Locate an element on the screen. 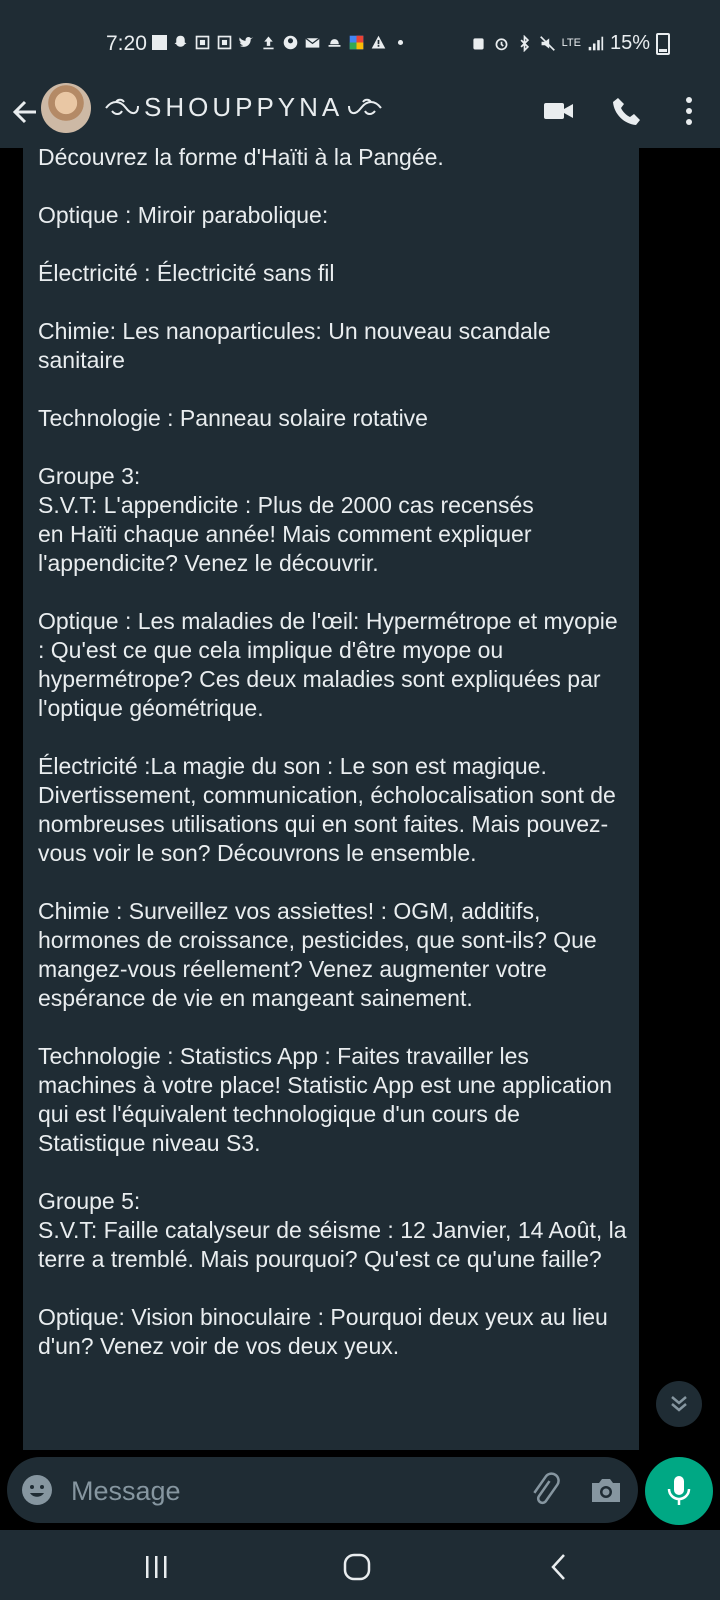  notification-icons is located at coordinates (280, 42).